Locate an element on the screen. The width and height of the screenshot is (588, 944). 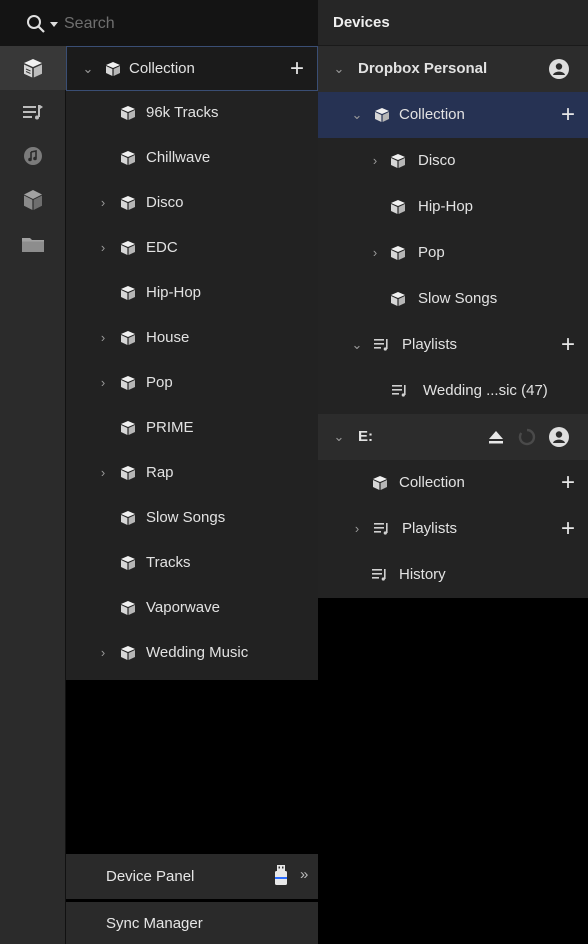
device-item-label: Pop is located at coordinates (431, 252).